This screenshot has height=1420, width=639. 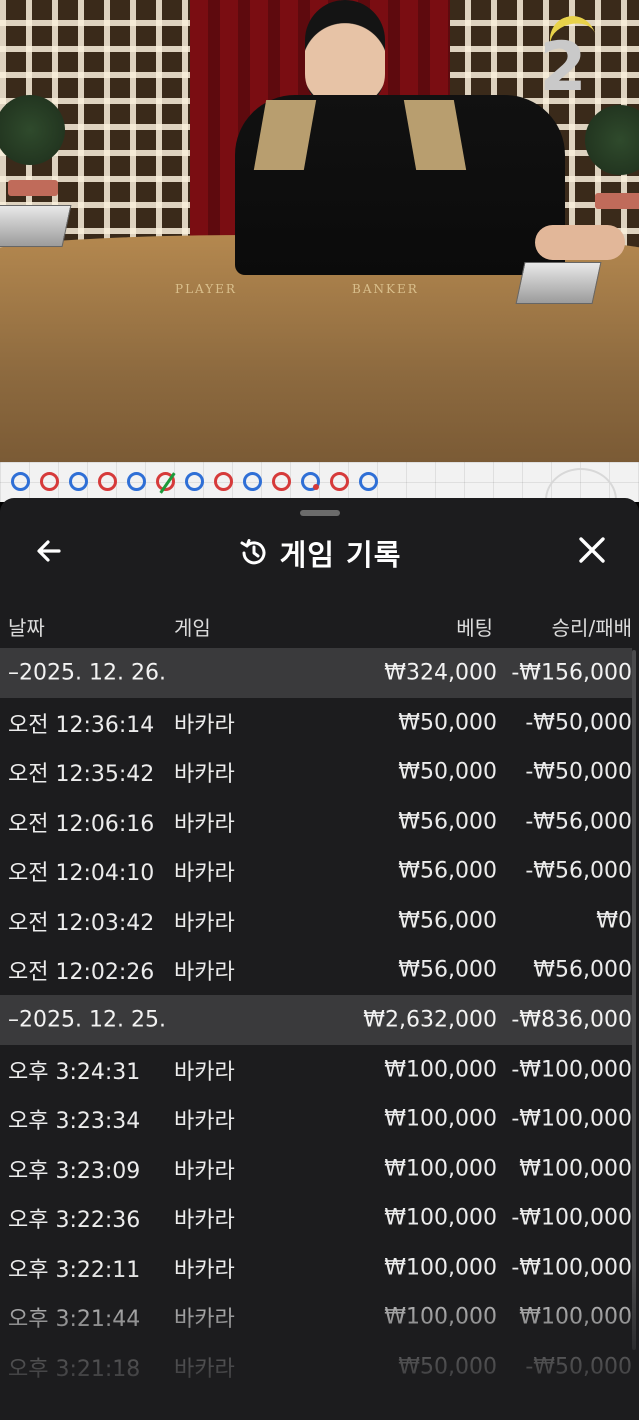 I want to click on bead-road, so click(x=319, y=497).